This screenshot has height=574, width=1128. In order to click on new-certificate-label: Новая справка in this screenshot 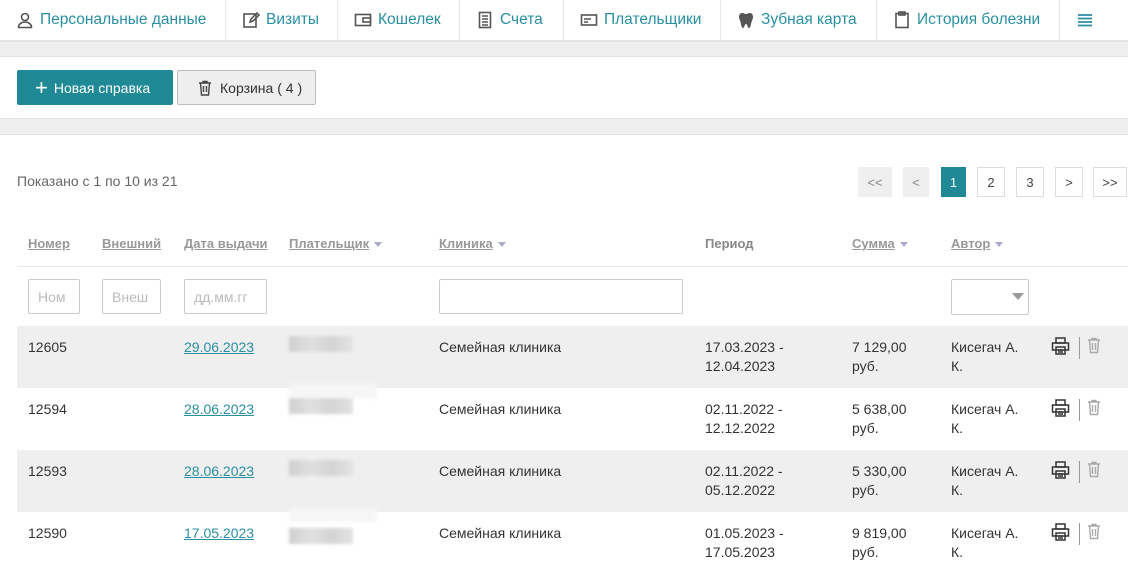, I will do `click(102, 87)`.